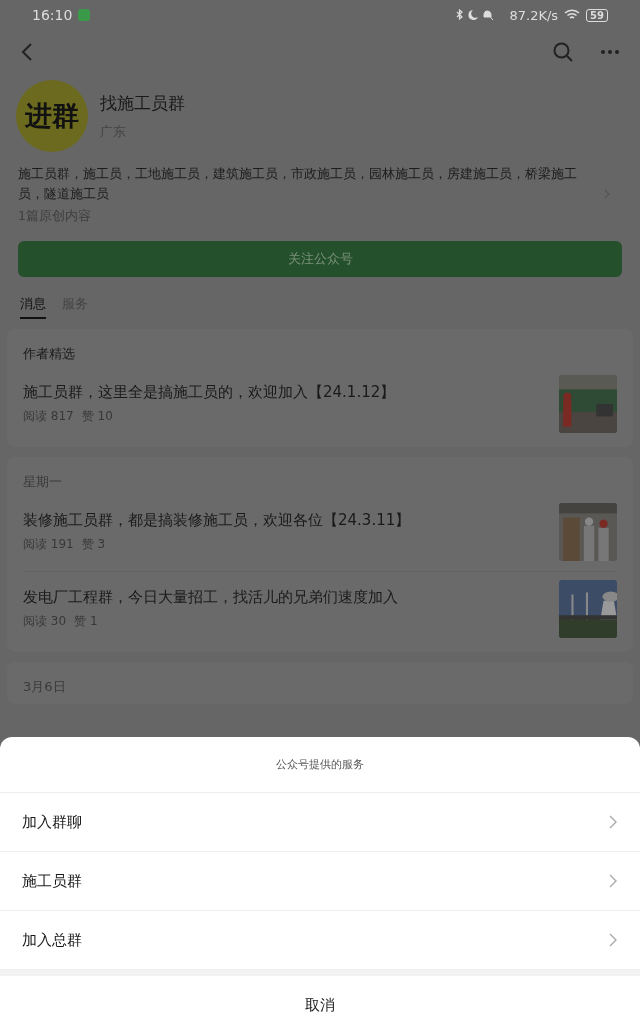 Image resolution: width=640 pixels, height=1024 pixels. Describe the element at coordinates (33, 307) in the screenshot. I see `tab: 消息` at that location.